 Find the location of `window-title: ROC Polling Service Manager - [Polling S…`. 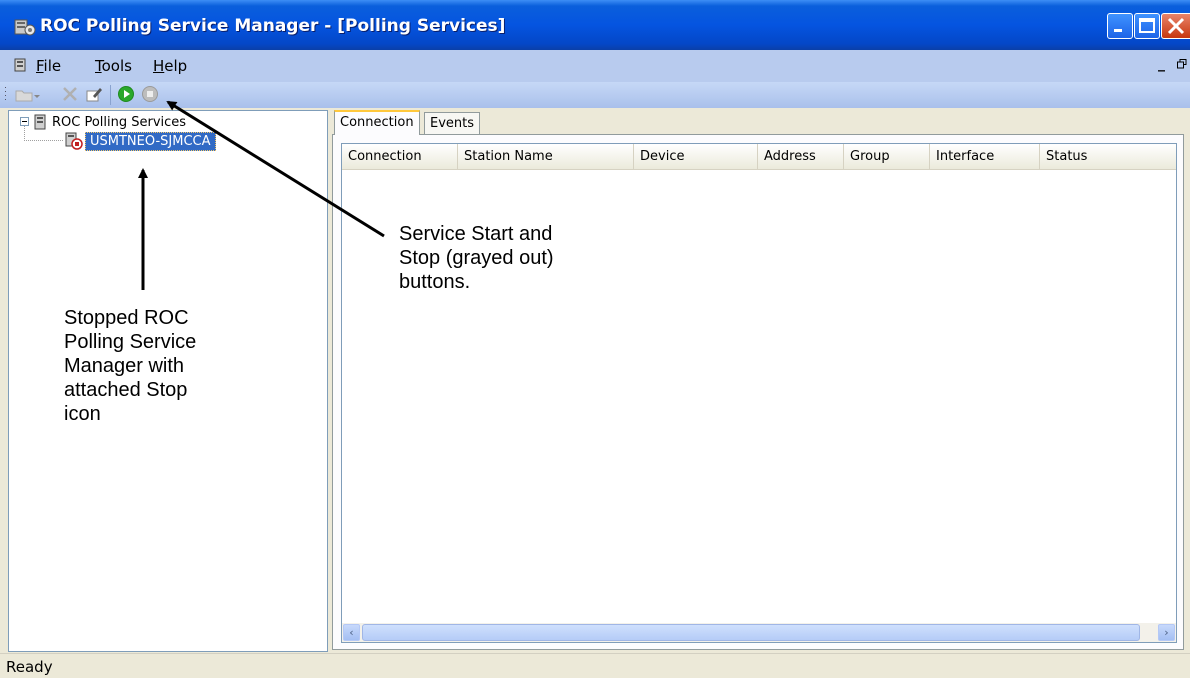

window-title: ROC Polling Service Manager - [Polling S… is located at coordinates (273, 26).